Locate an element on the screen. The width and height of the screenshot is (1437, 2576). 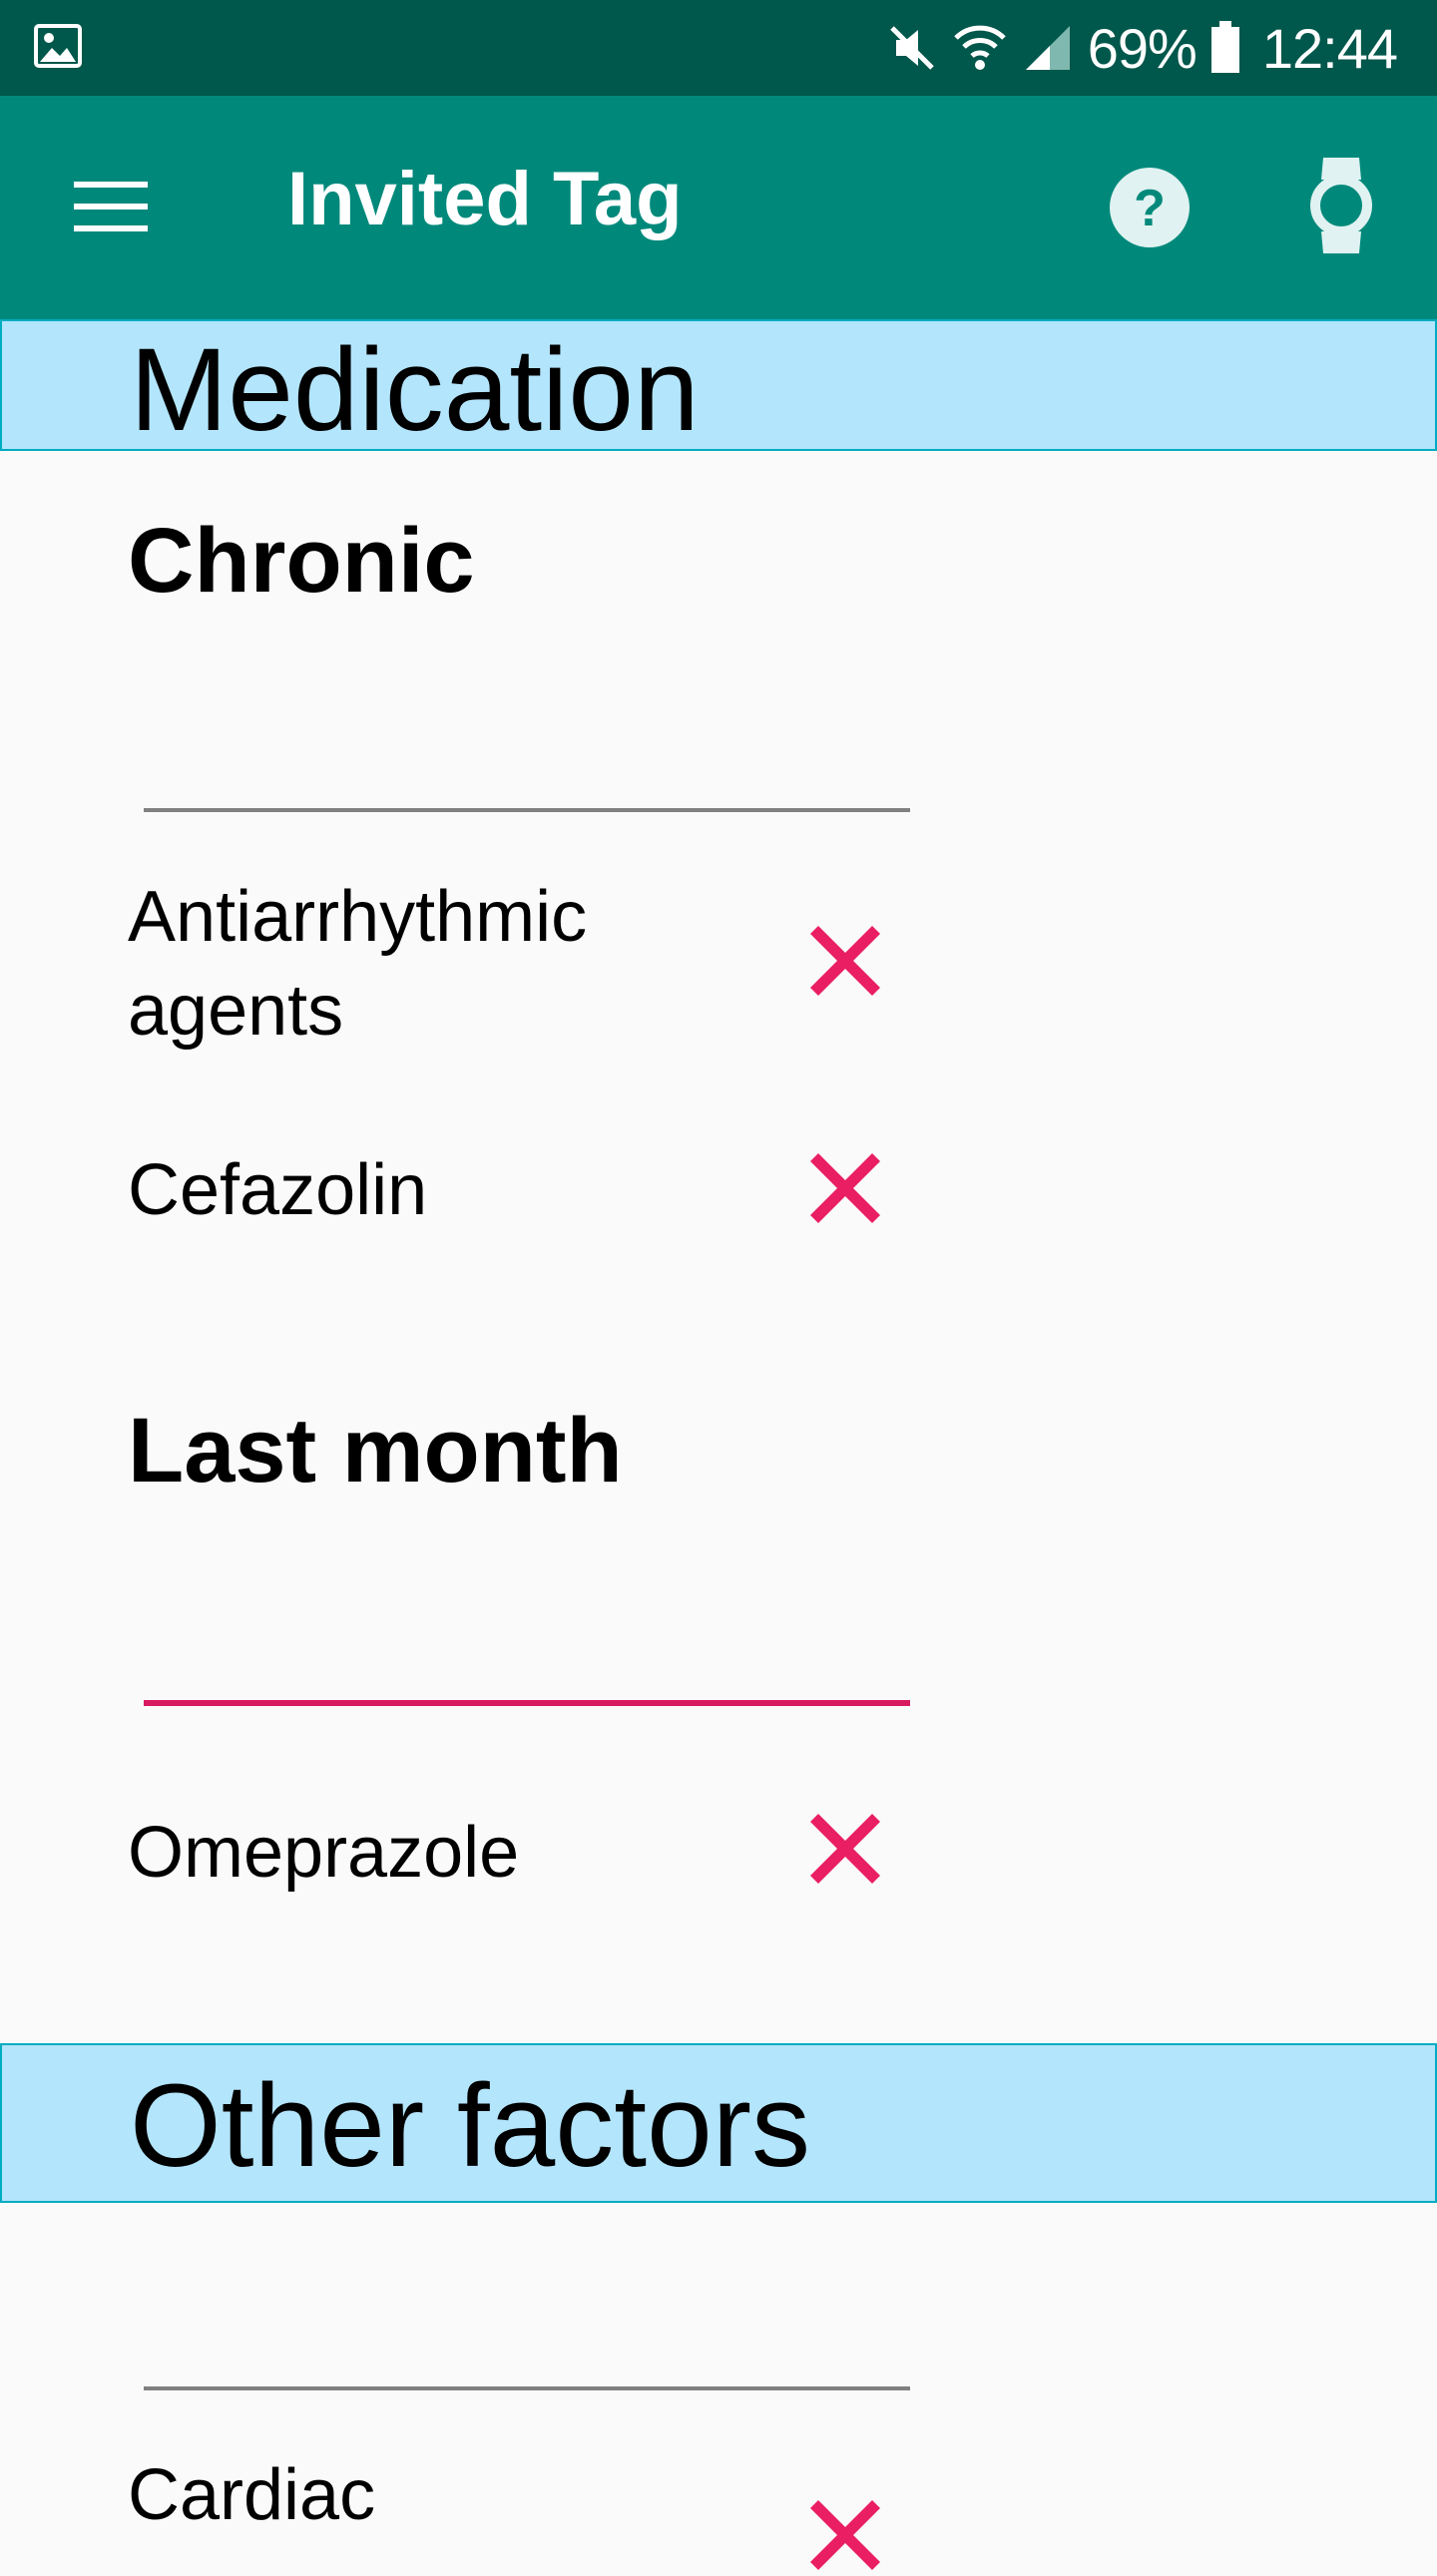
gallery-icon is located at coordinates (58, 46).